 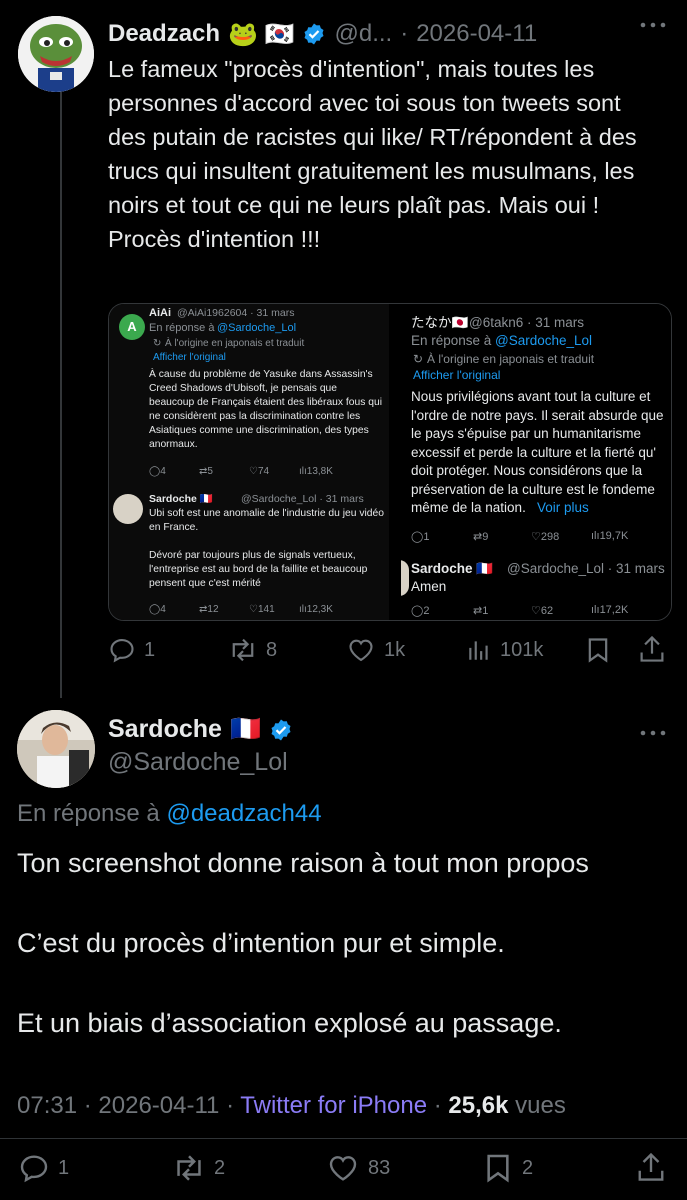 I want to click on bookmark-button, so click(x=598, y=650).